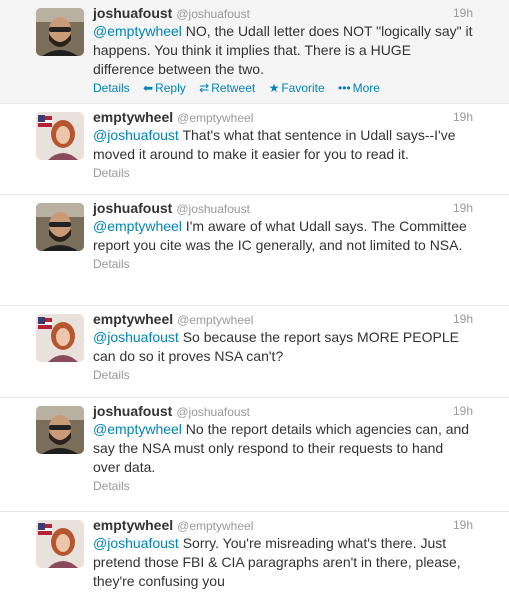  I want to click on retweet-label: Retweet, so click(233, 88).